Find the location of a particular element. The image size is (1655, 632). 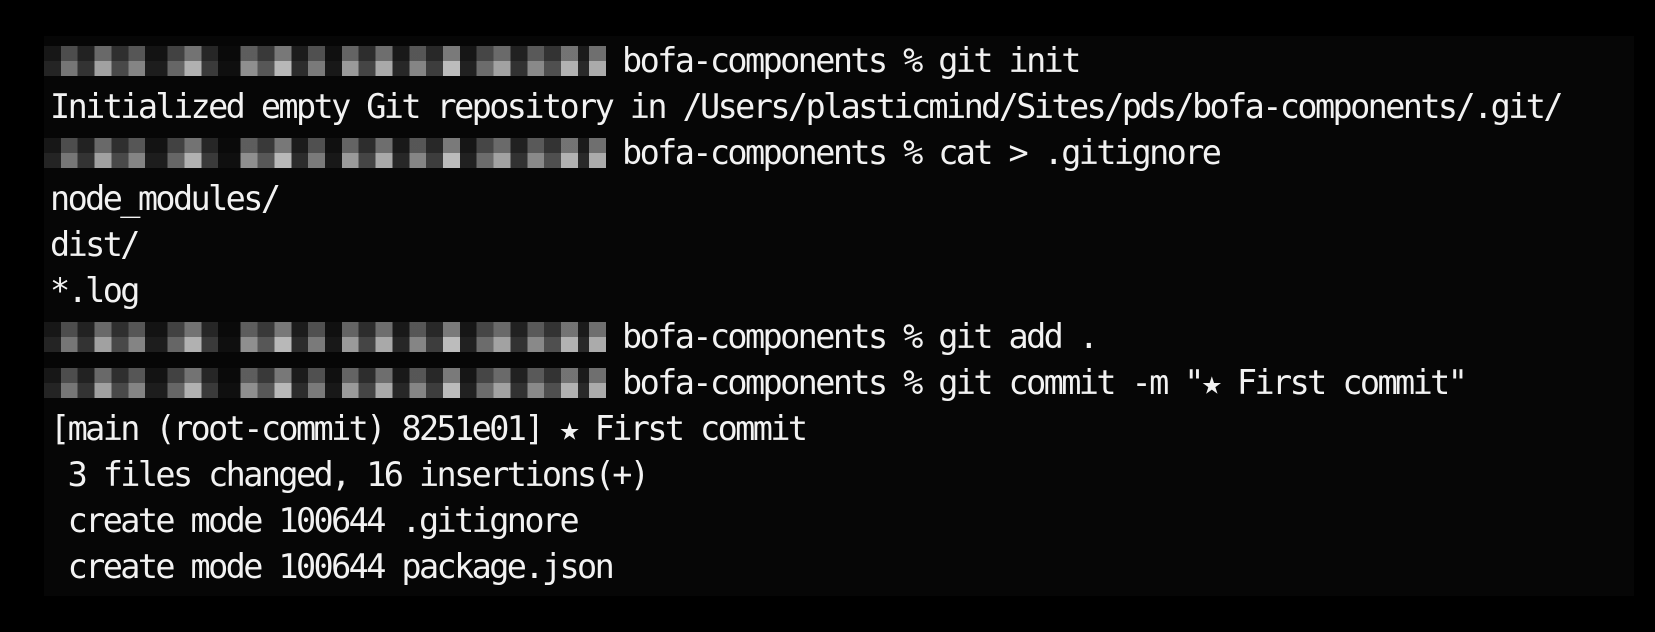

command-line: bofa-components % git add . is located at coordinates (802, 337).